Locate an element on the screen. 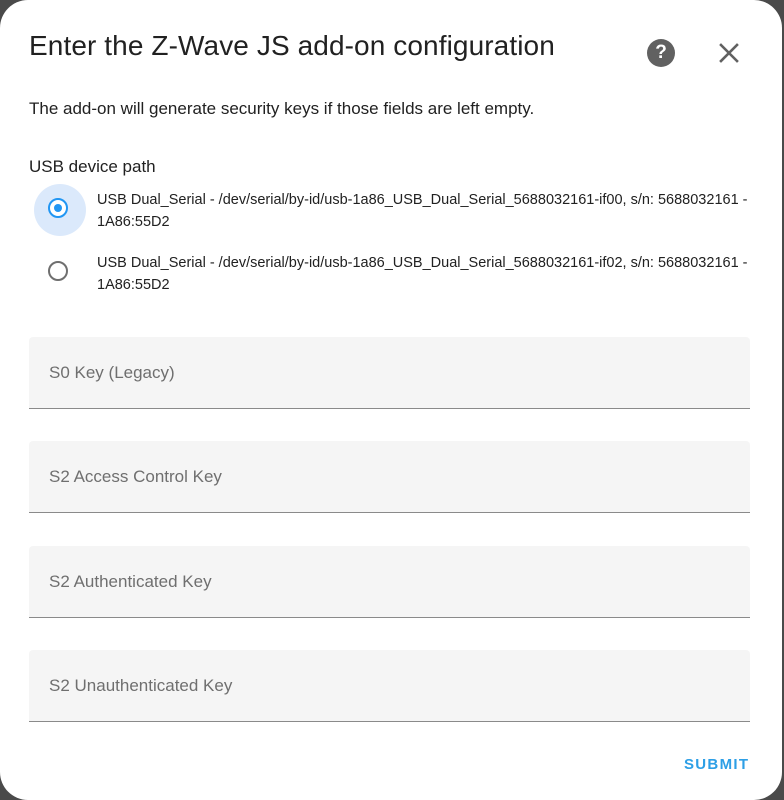 The height and width of the screenshot is (800, 784). dialog-title: Enter the Z-Wave JS add-on configuration is located at coordinates (292, 45).